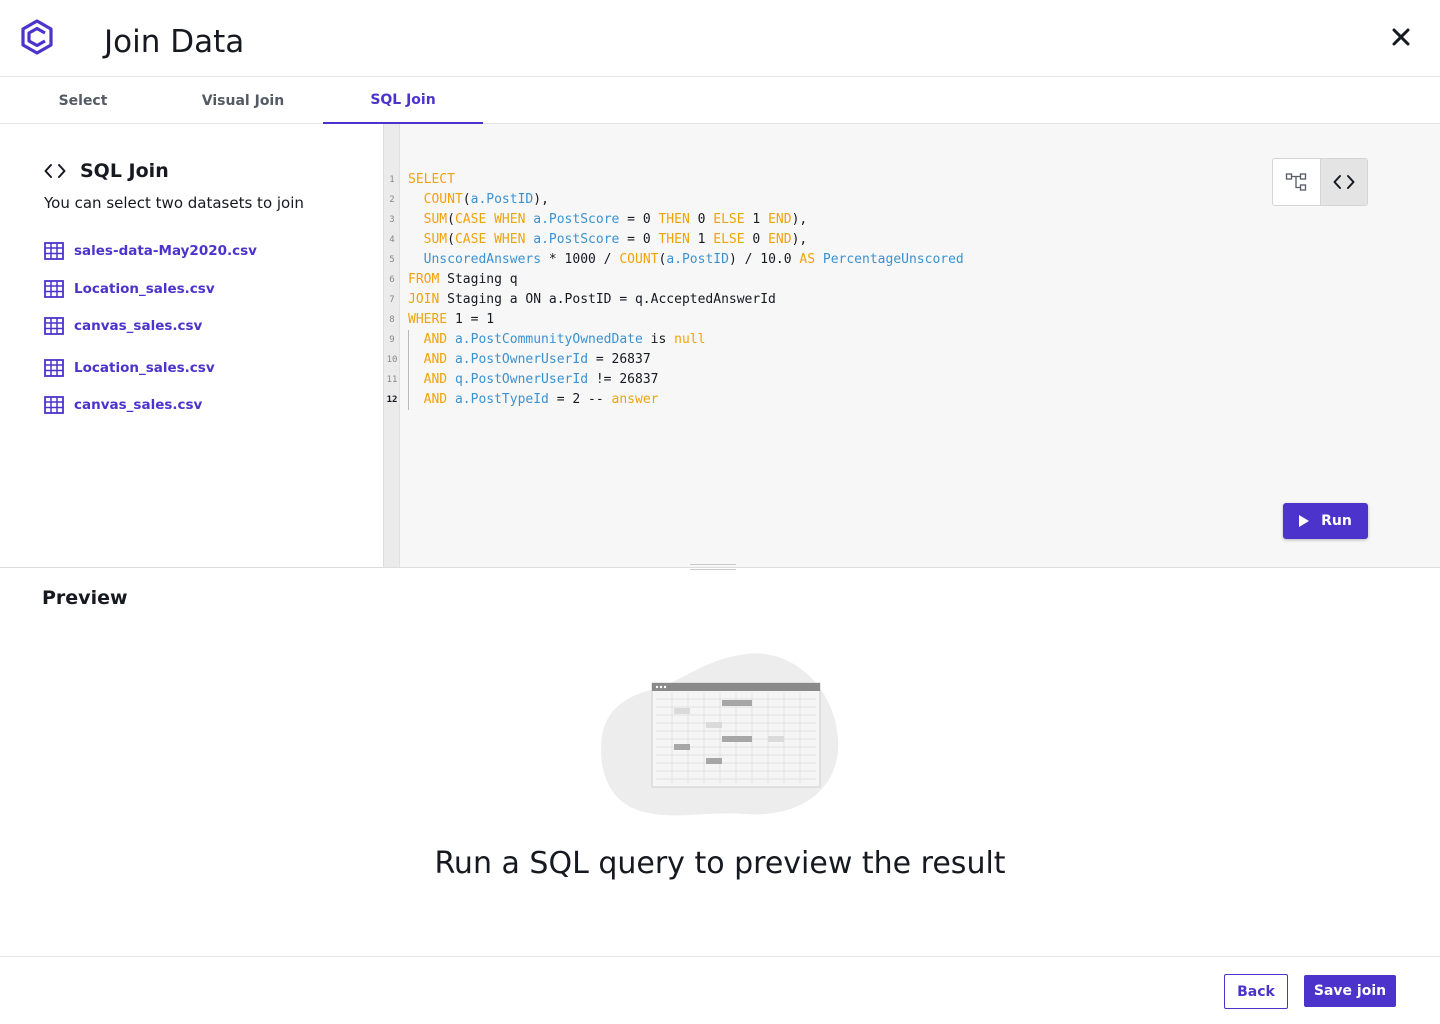 The width and height of the screenshot is (1440, 1024). What do you see at coordinates (580, 259) in the screenshot?
I see `sql-text: * 1000 /` at bounding box center [580, 259].